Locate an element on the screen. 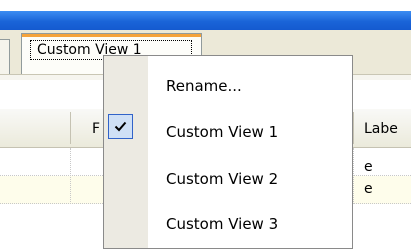 The height and width of the screenshot is (249, 411). tab-previous-edge is located at coordinates (5, 57).